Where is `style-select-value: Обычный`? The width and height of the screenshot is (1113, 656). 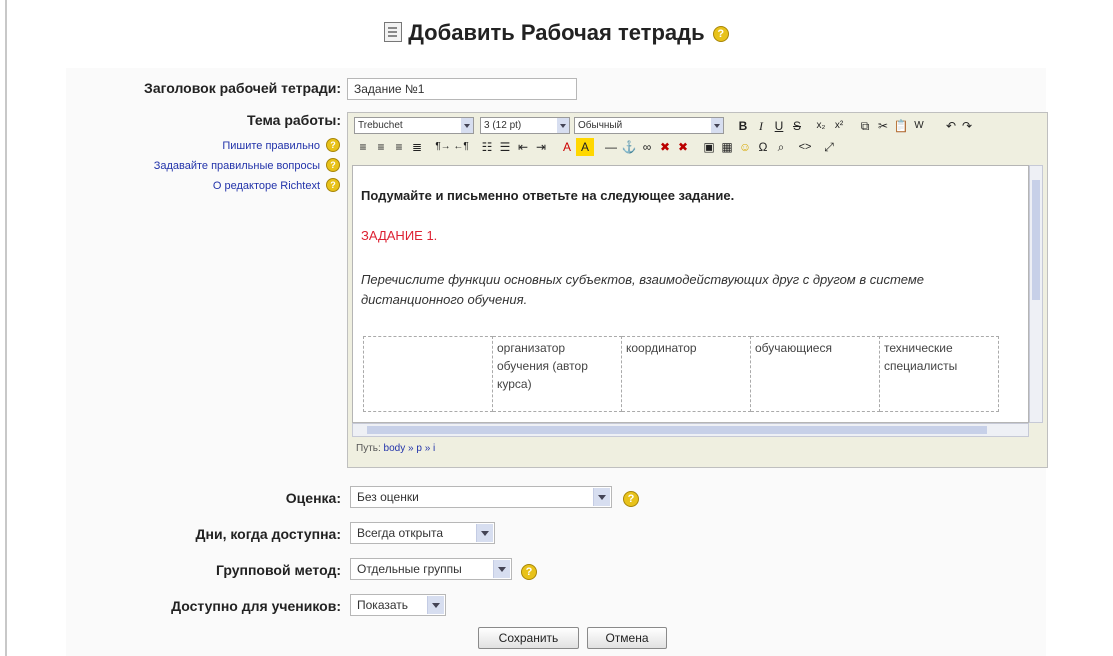 style-select-value: Обычный is located at coordinates (600, 125).